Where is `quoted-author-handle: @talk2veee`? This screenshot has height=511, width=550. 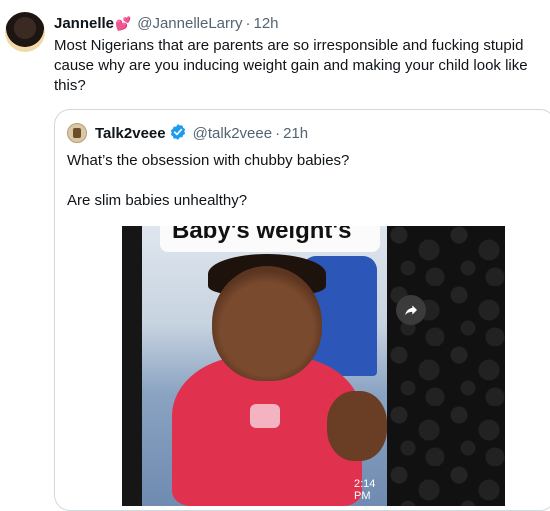
quoted-author-handle: @talk2veee is located at coordinates (232, 133).